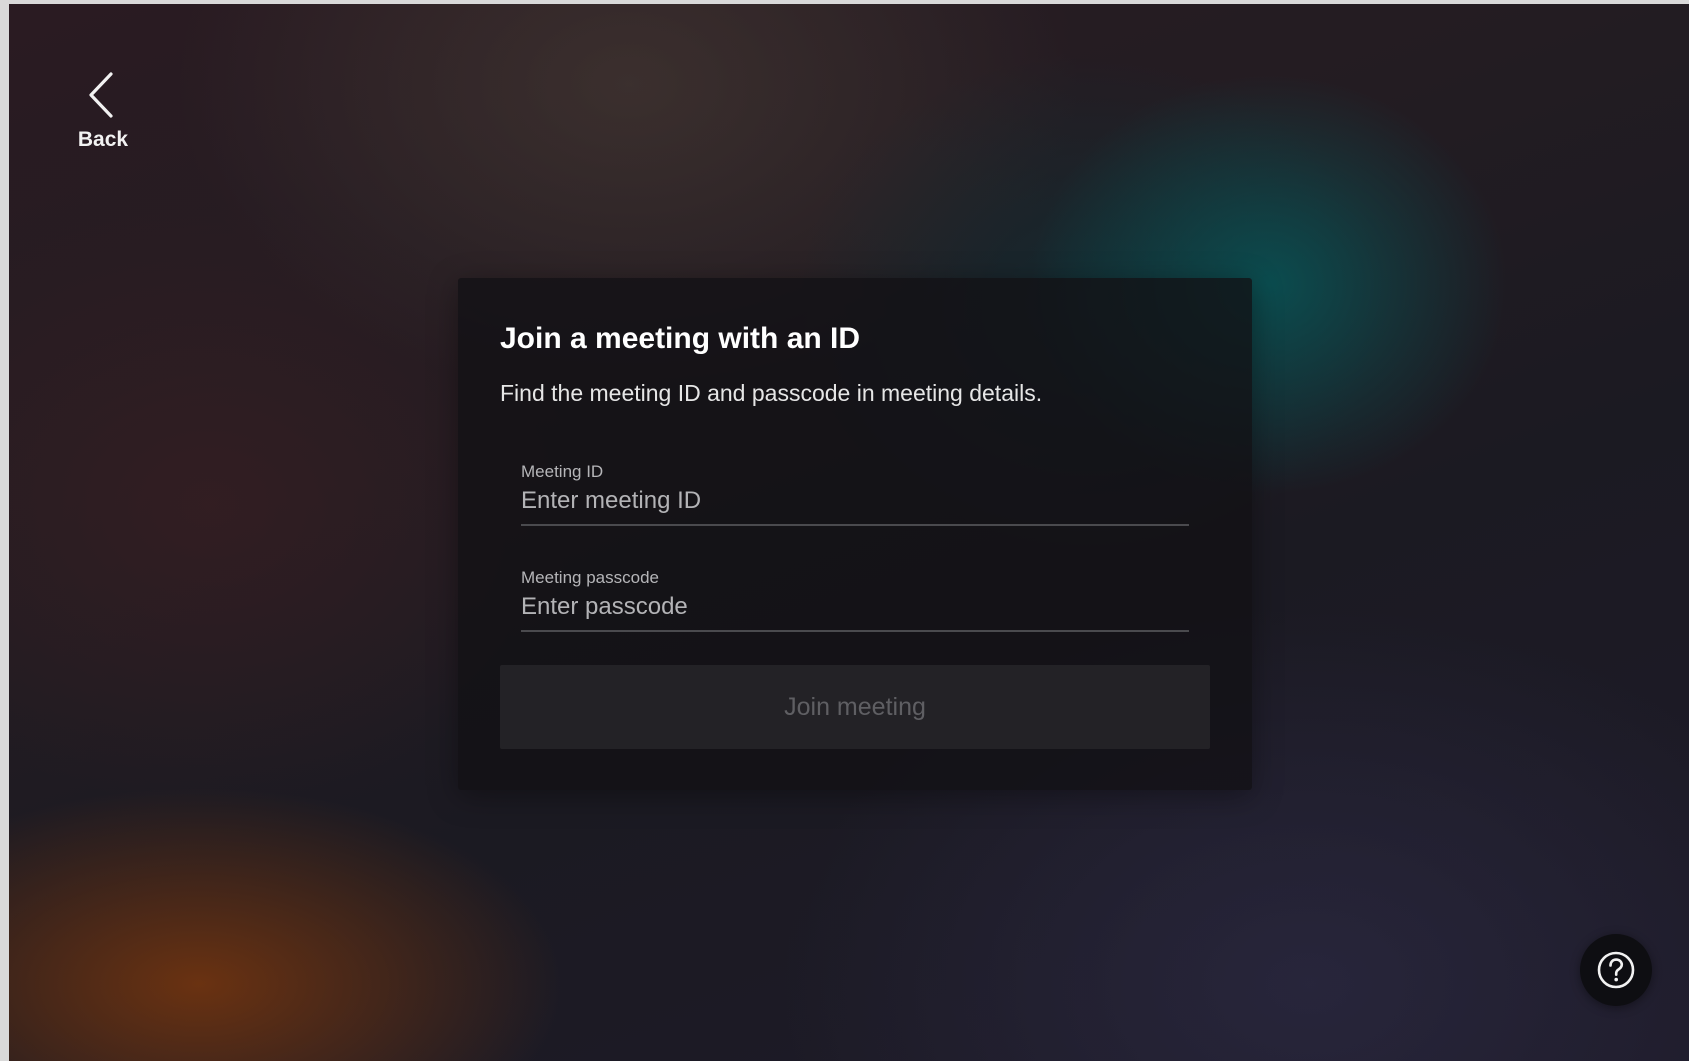 The image size is (1689, 1061). I want to click on passcode-label: Meeting passcode, so click(590, 577).